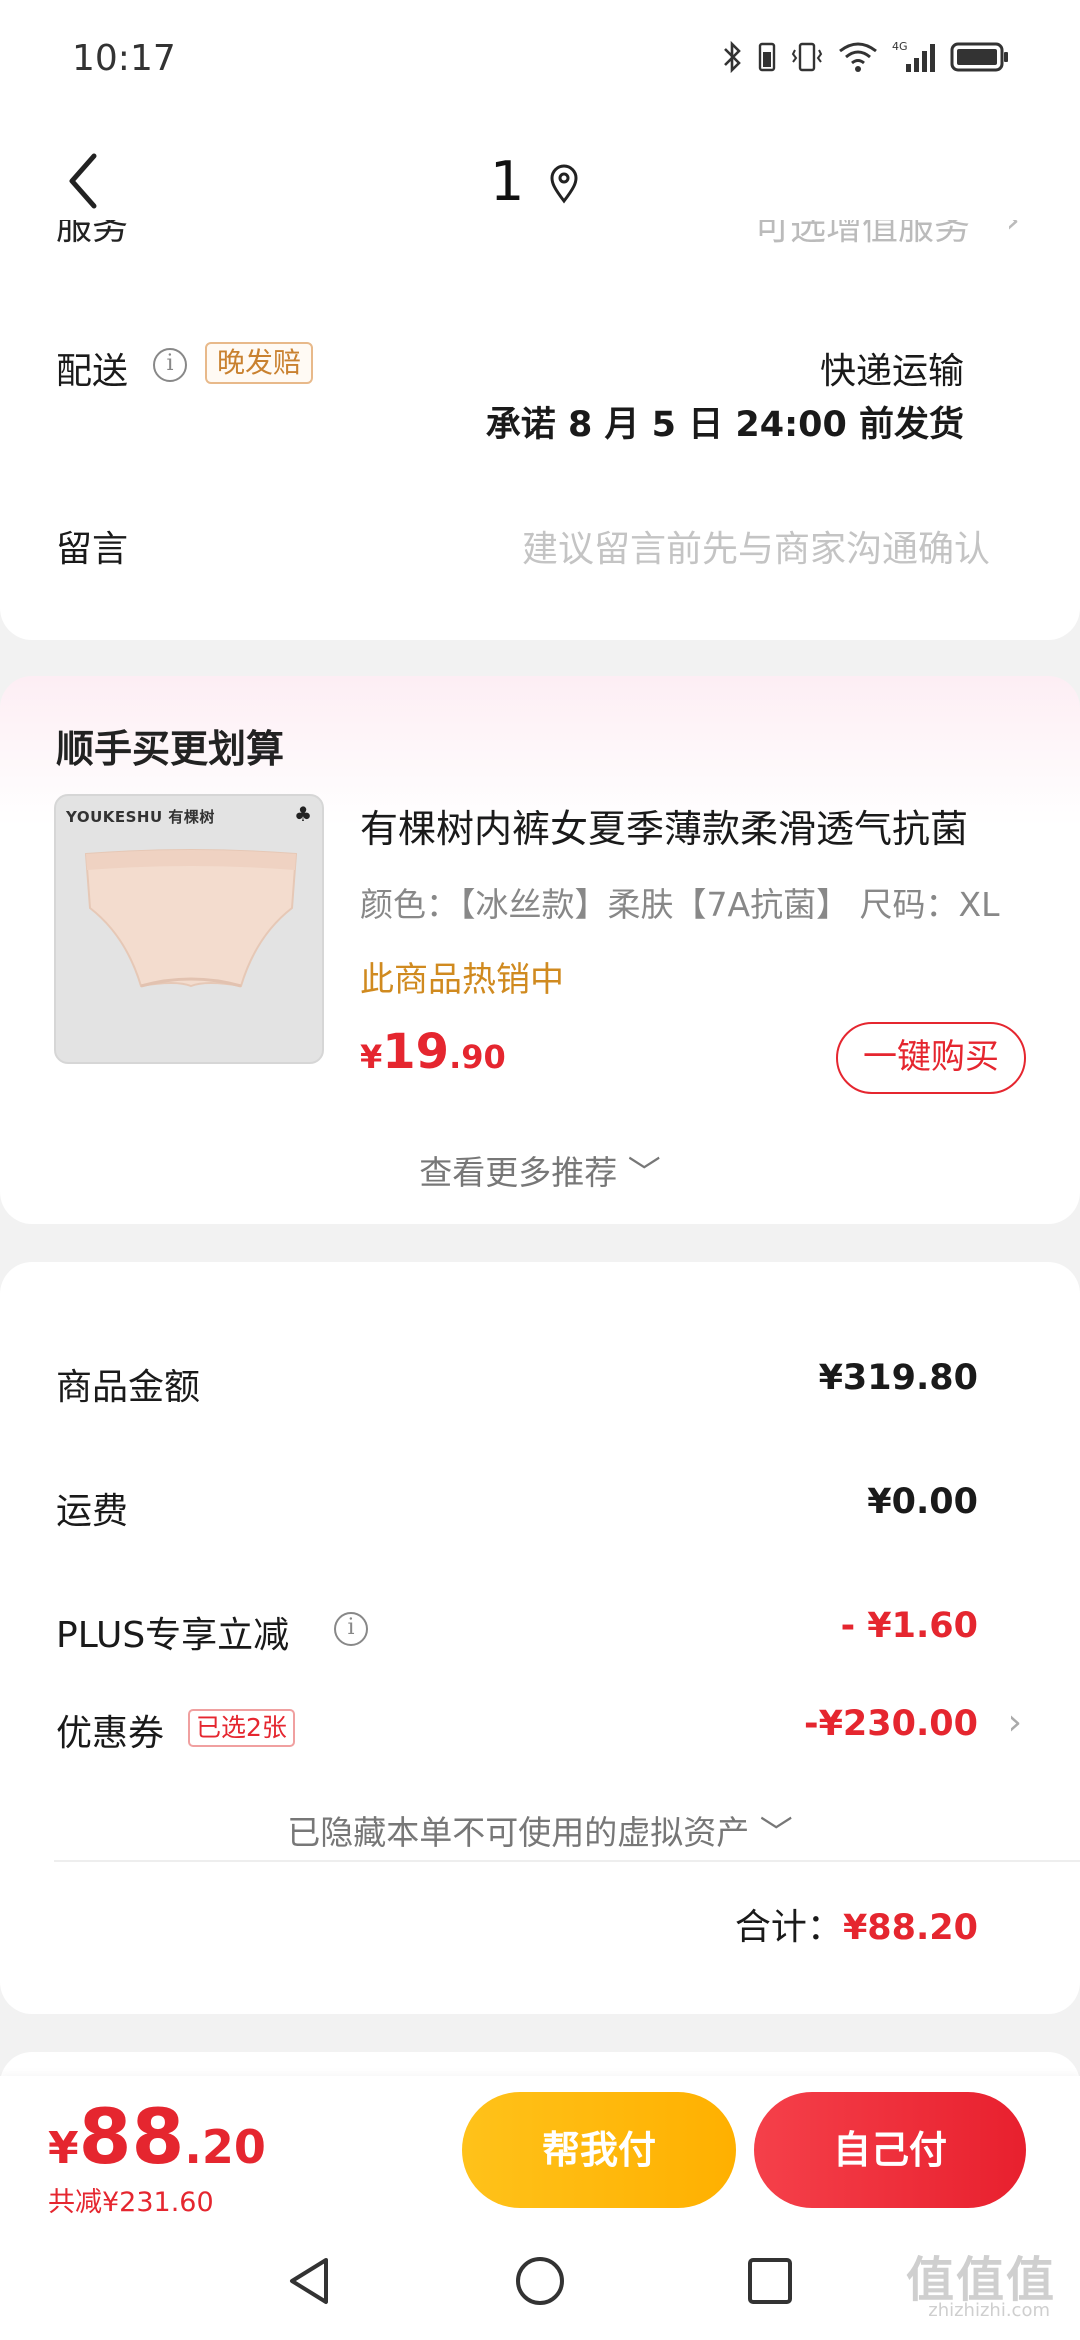 This screenshot has height=2340, width=1080. Describe the element at coordinates (92, 234) in the screenshot. I see `service-label: 服务` at that location.